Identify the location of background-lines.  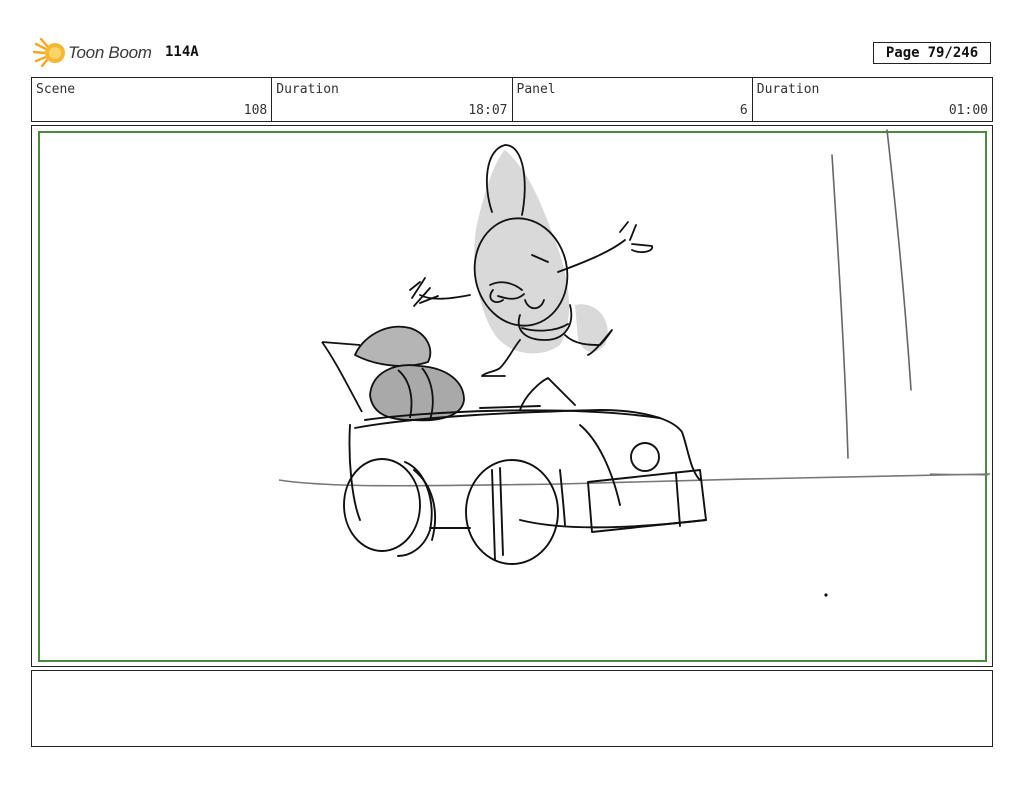
(871, 294).